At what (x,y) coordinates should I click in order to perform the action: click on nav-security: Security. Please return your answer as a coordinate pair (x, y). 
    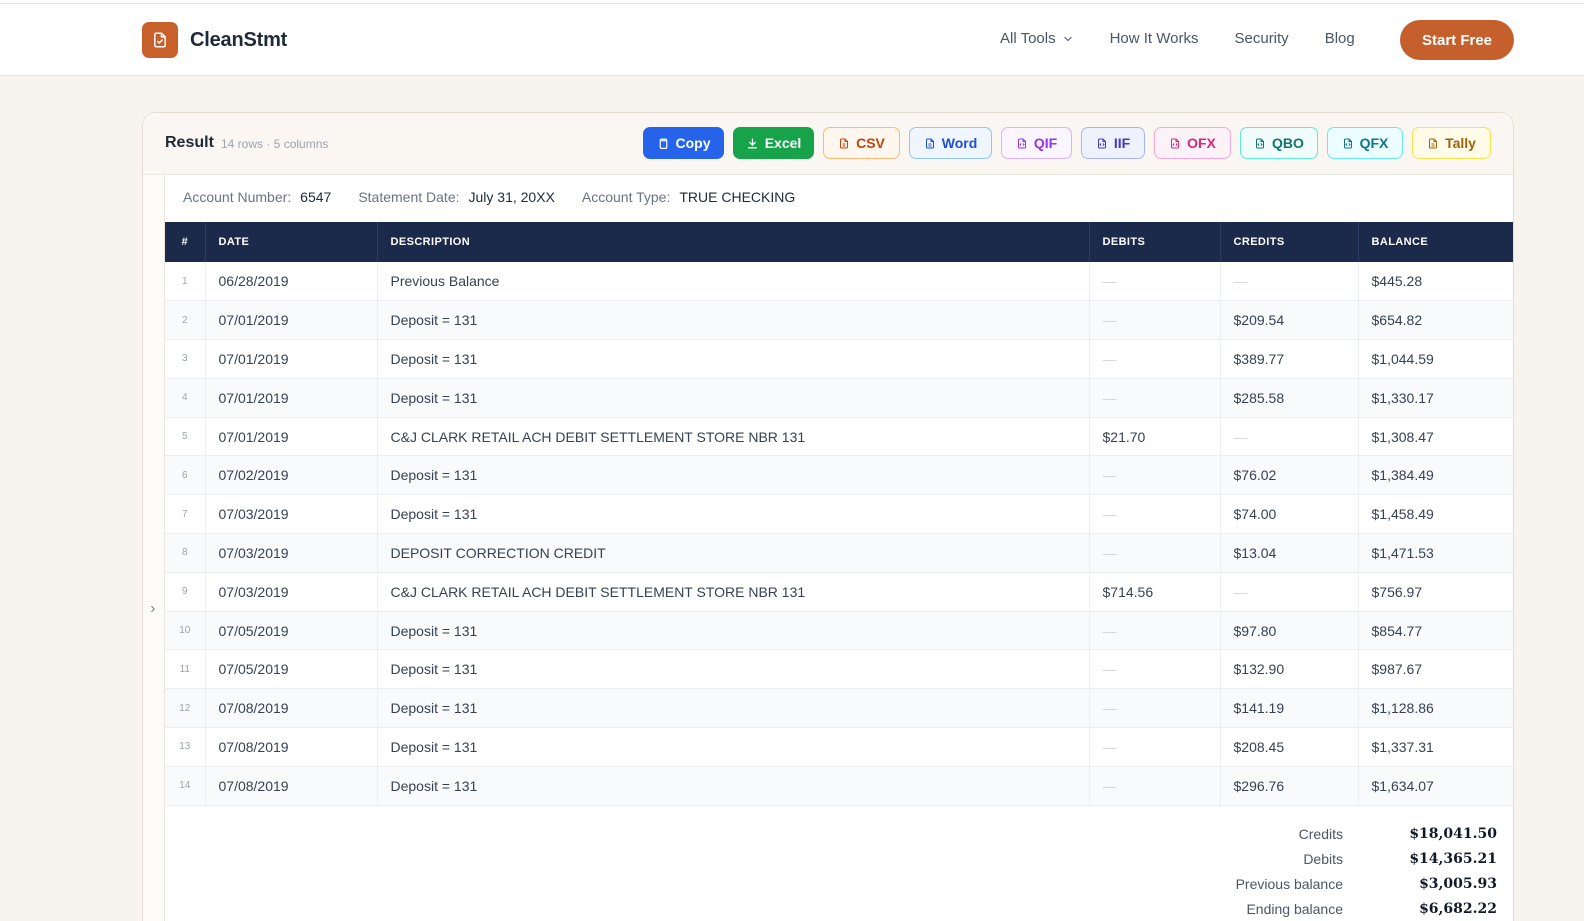
    Looking at the image, I should click on (1262, 38).